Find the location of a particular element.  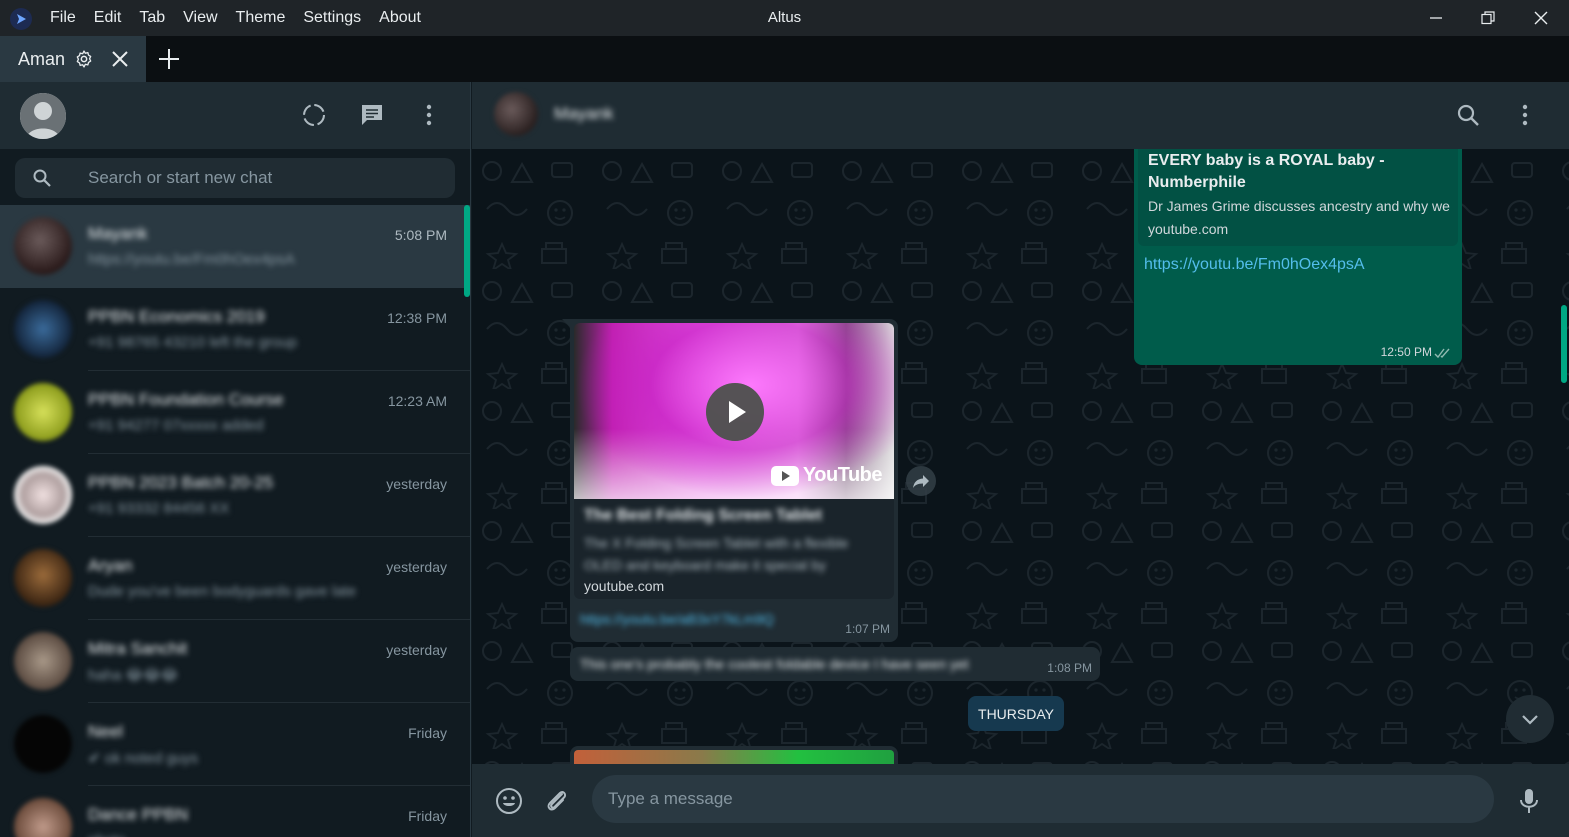

play-icon is located at coordinates (735, 412).